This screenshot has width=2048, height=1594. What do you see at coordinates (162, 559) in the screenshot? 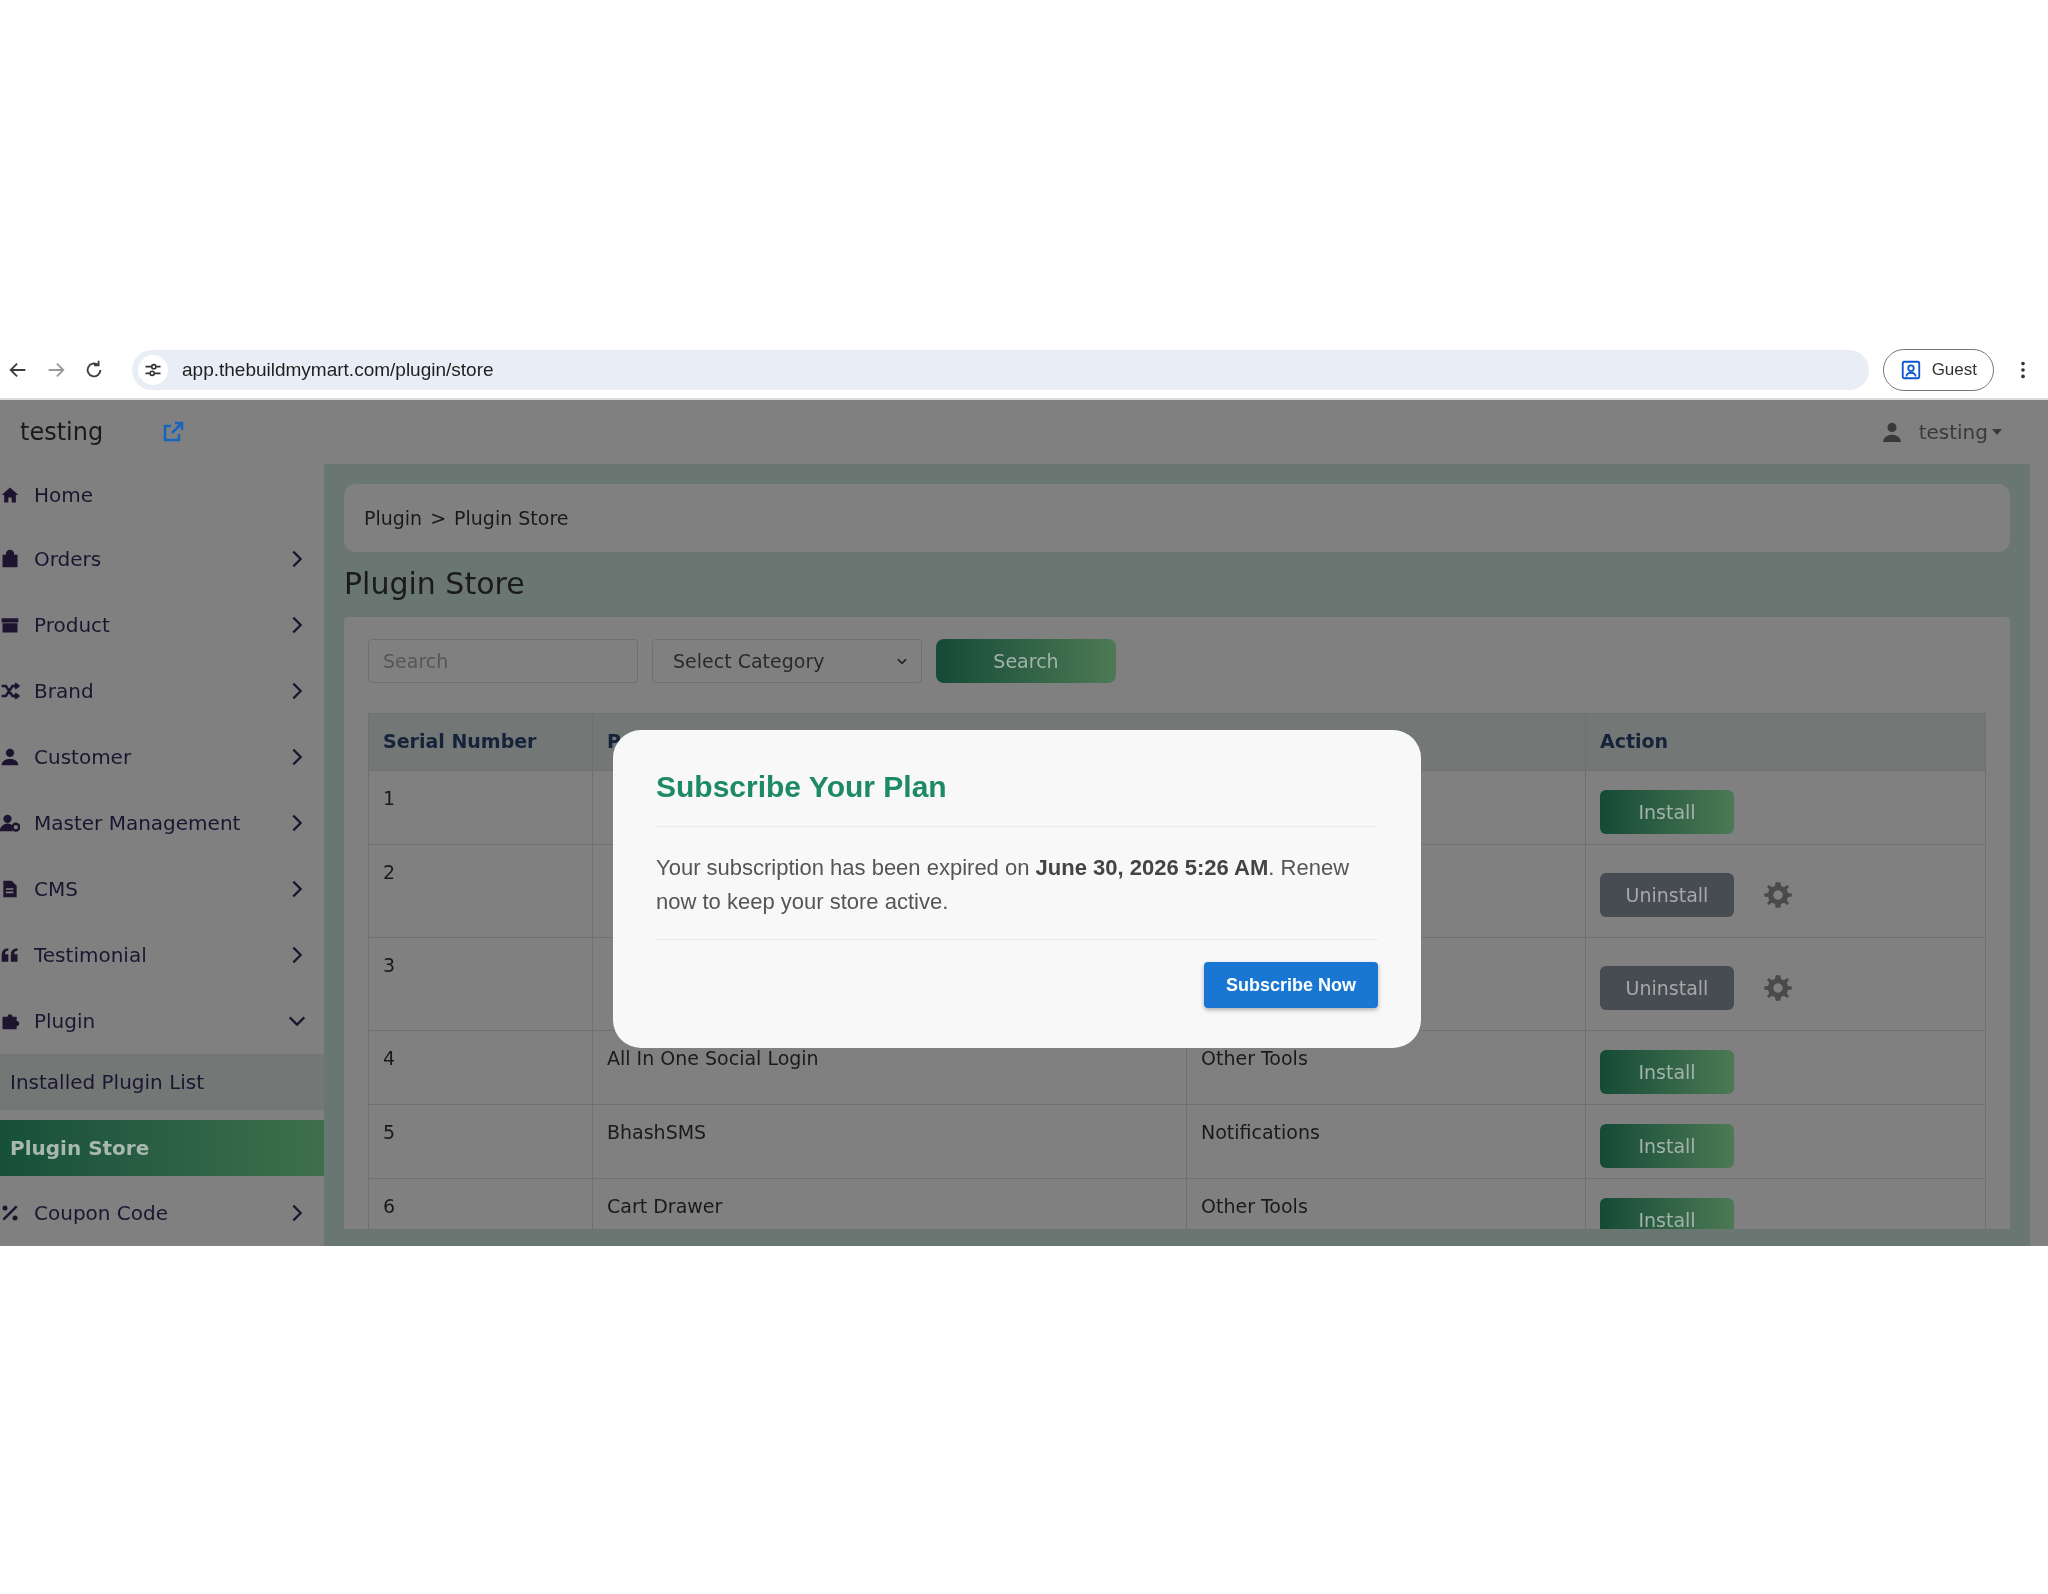
I see `sidebar-item: Orders` at bounding box center [162, 559].